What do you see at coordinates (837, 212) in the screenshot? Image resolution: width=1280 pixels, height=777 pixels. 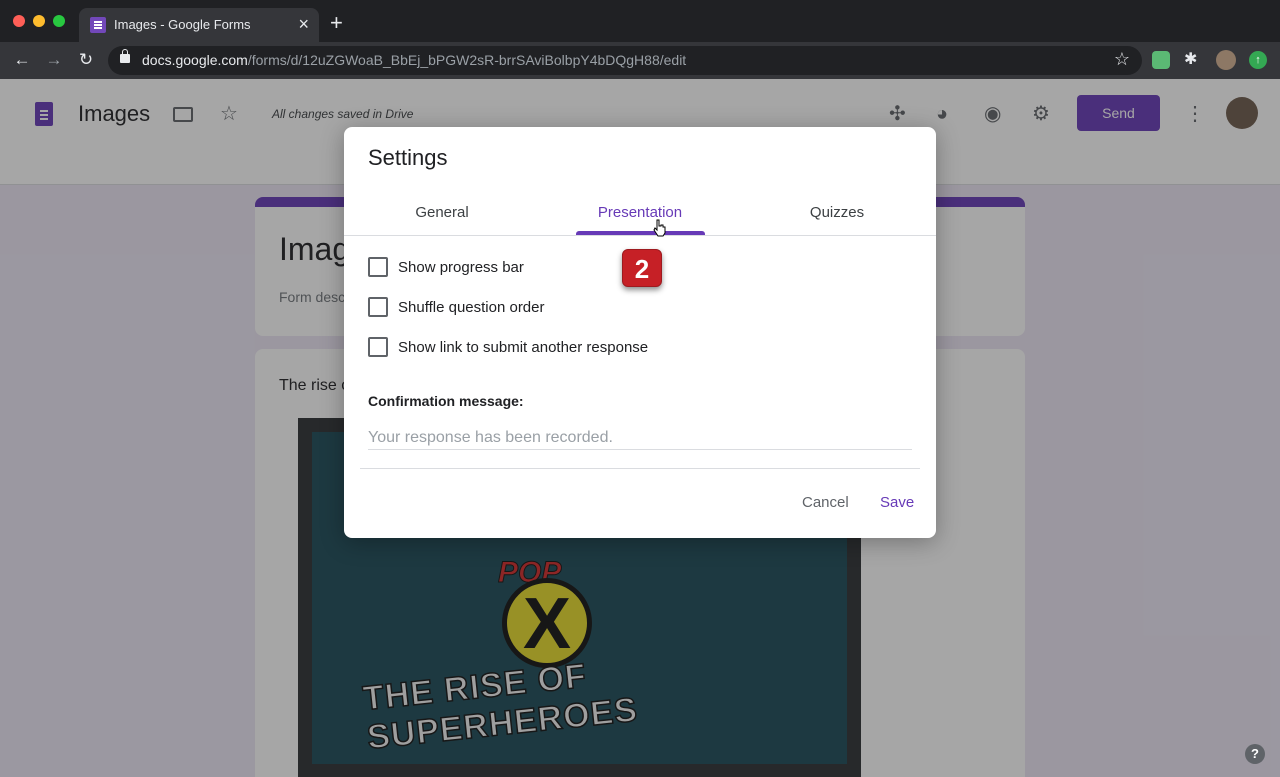 I see `tab-quizzes: Quizzes` at bounding box center [837, 212].